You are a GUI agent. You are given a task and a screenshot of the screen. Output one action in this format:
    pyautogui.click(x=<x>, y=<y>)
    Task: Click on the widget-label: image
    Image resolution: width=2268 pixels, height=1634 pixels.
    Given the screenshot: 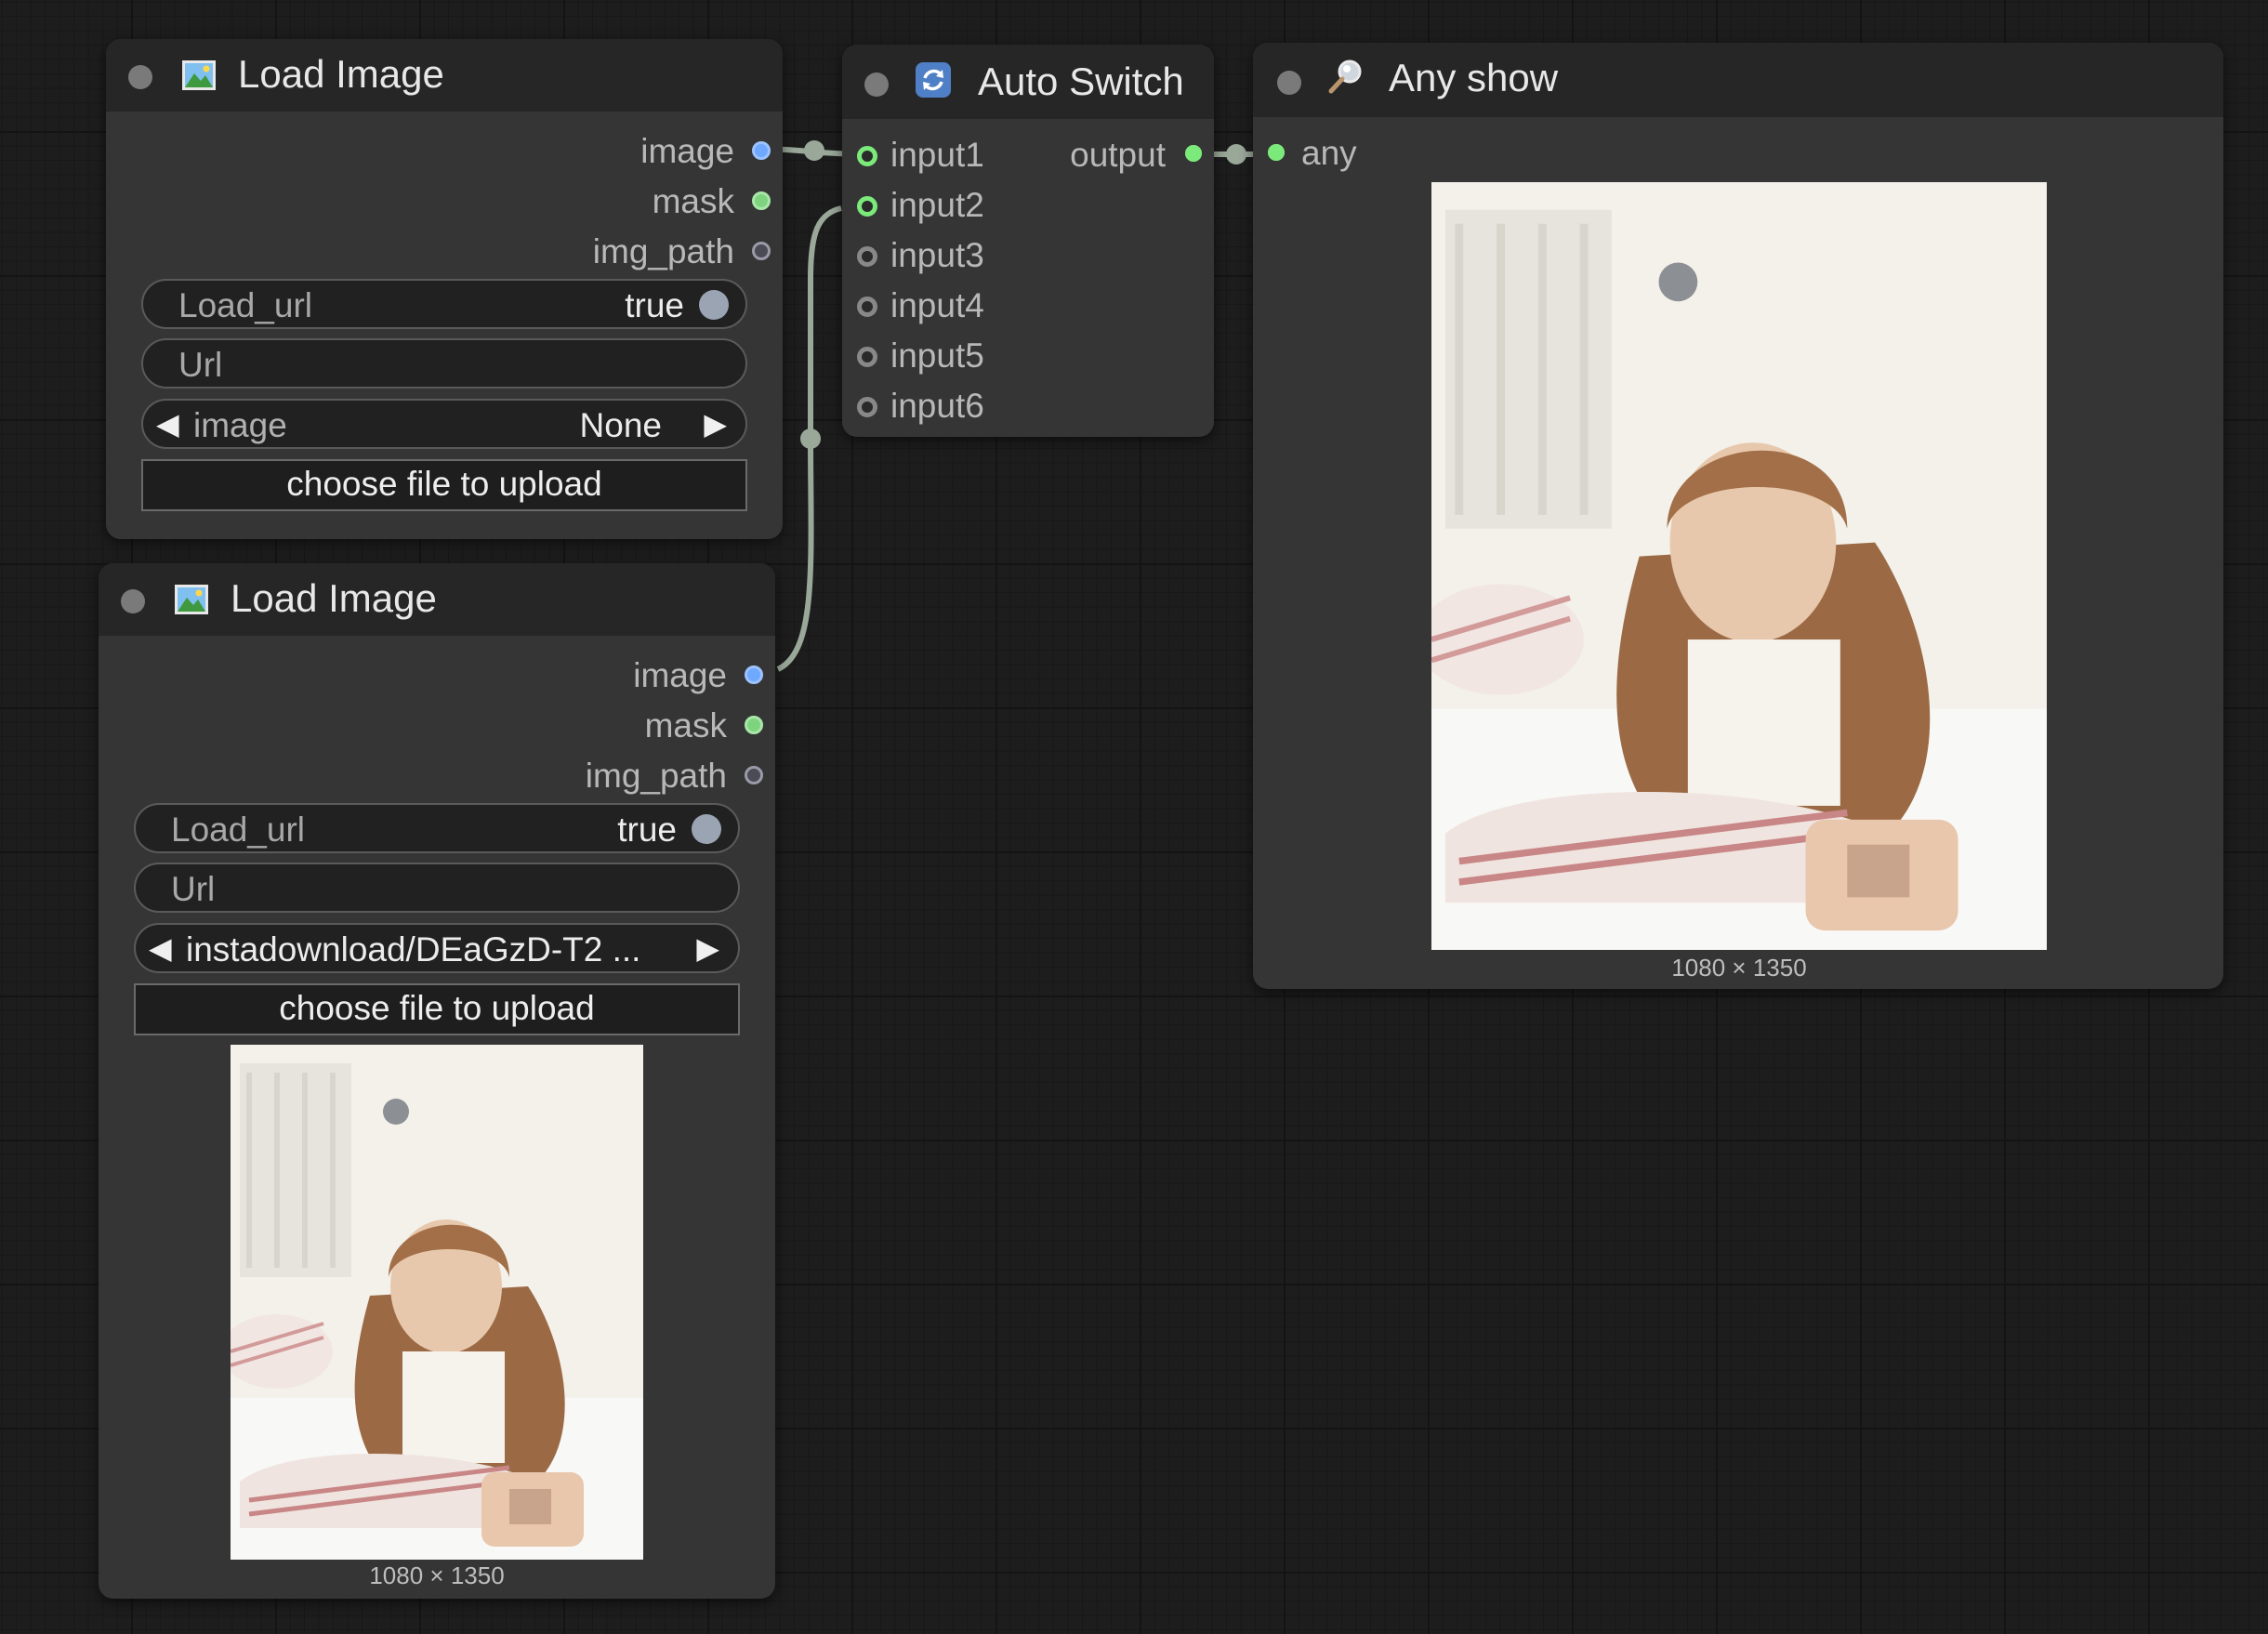 What is the action you would take?
    pyautogui.click(x=240, y=425)
    